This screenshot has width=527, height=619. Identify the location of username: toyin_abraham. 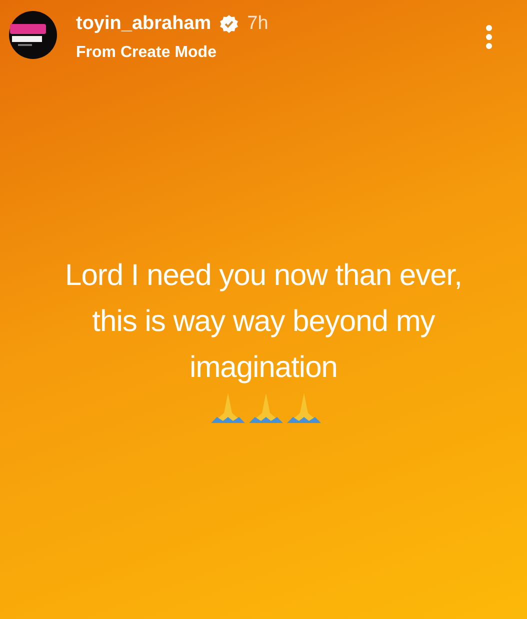
(144, 24).